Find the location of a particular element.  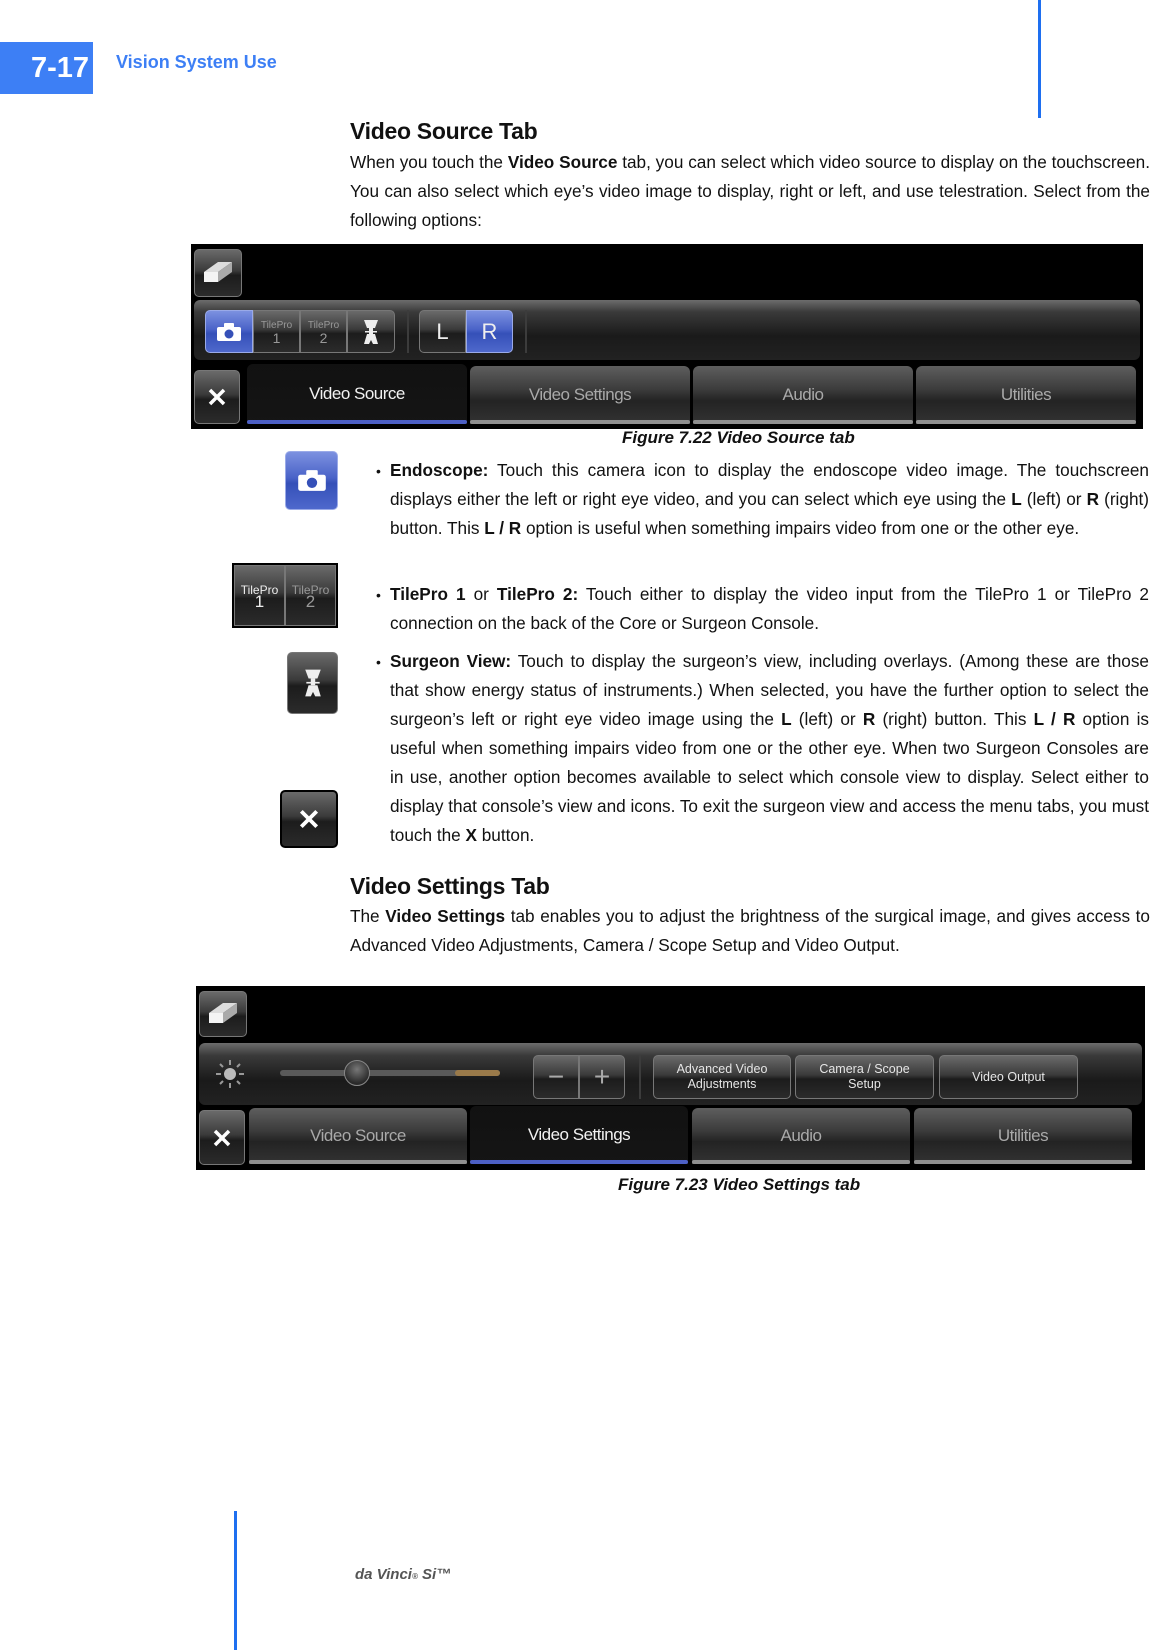

endoscope-button is located at coordinates (229, 331).